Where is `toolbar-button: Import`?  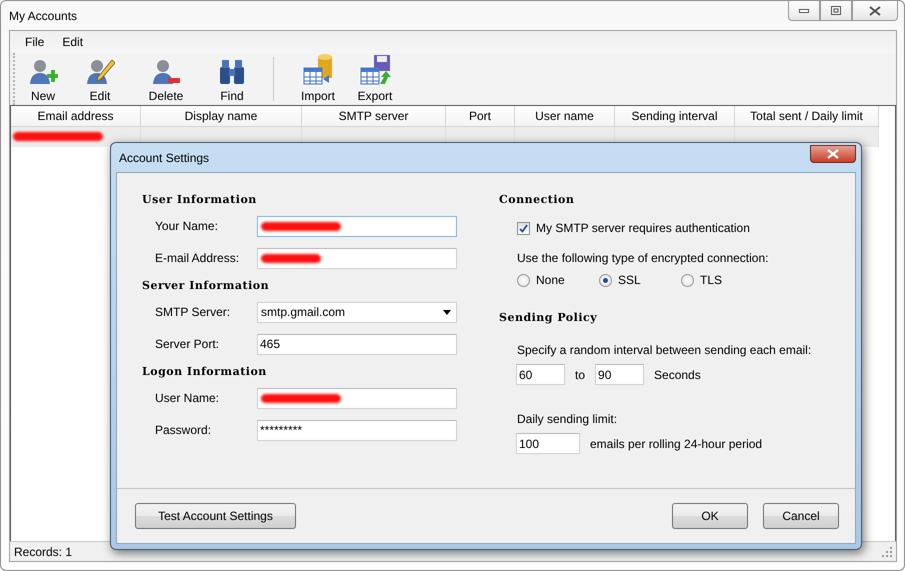
toolbar-button: Import is located at coordinates (318, 79).